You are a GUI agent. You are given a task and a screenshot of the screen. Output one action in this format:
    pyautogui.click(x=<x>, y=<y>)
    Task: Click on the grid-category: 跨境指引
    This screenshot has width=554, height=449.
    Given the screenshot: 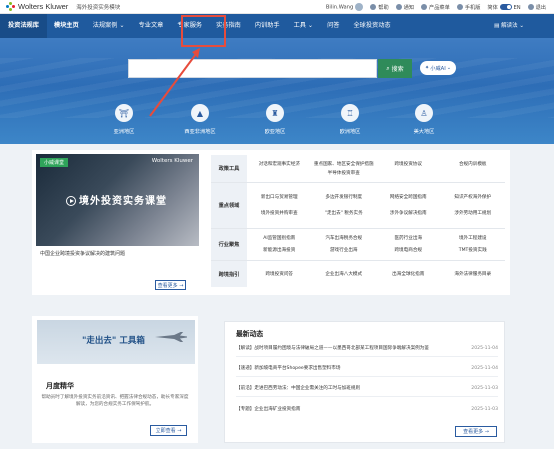 What is the action you would take?
    pyautogui.click(x=229, y=274)
    